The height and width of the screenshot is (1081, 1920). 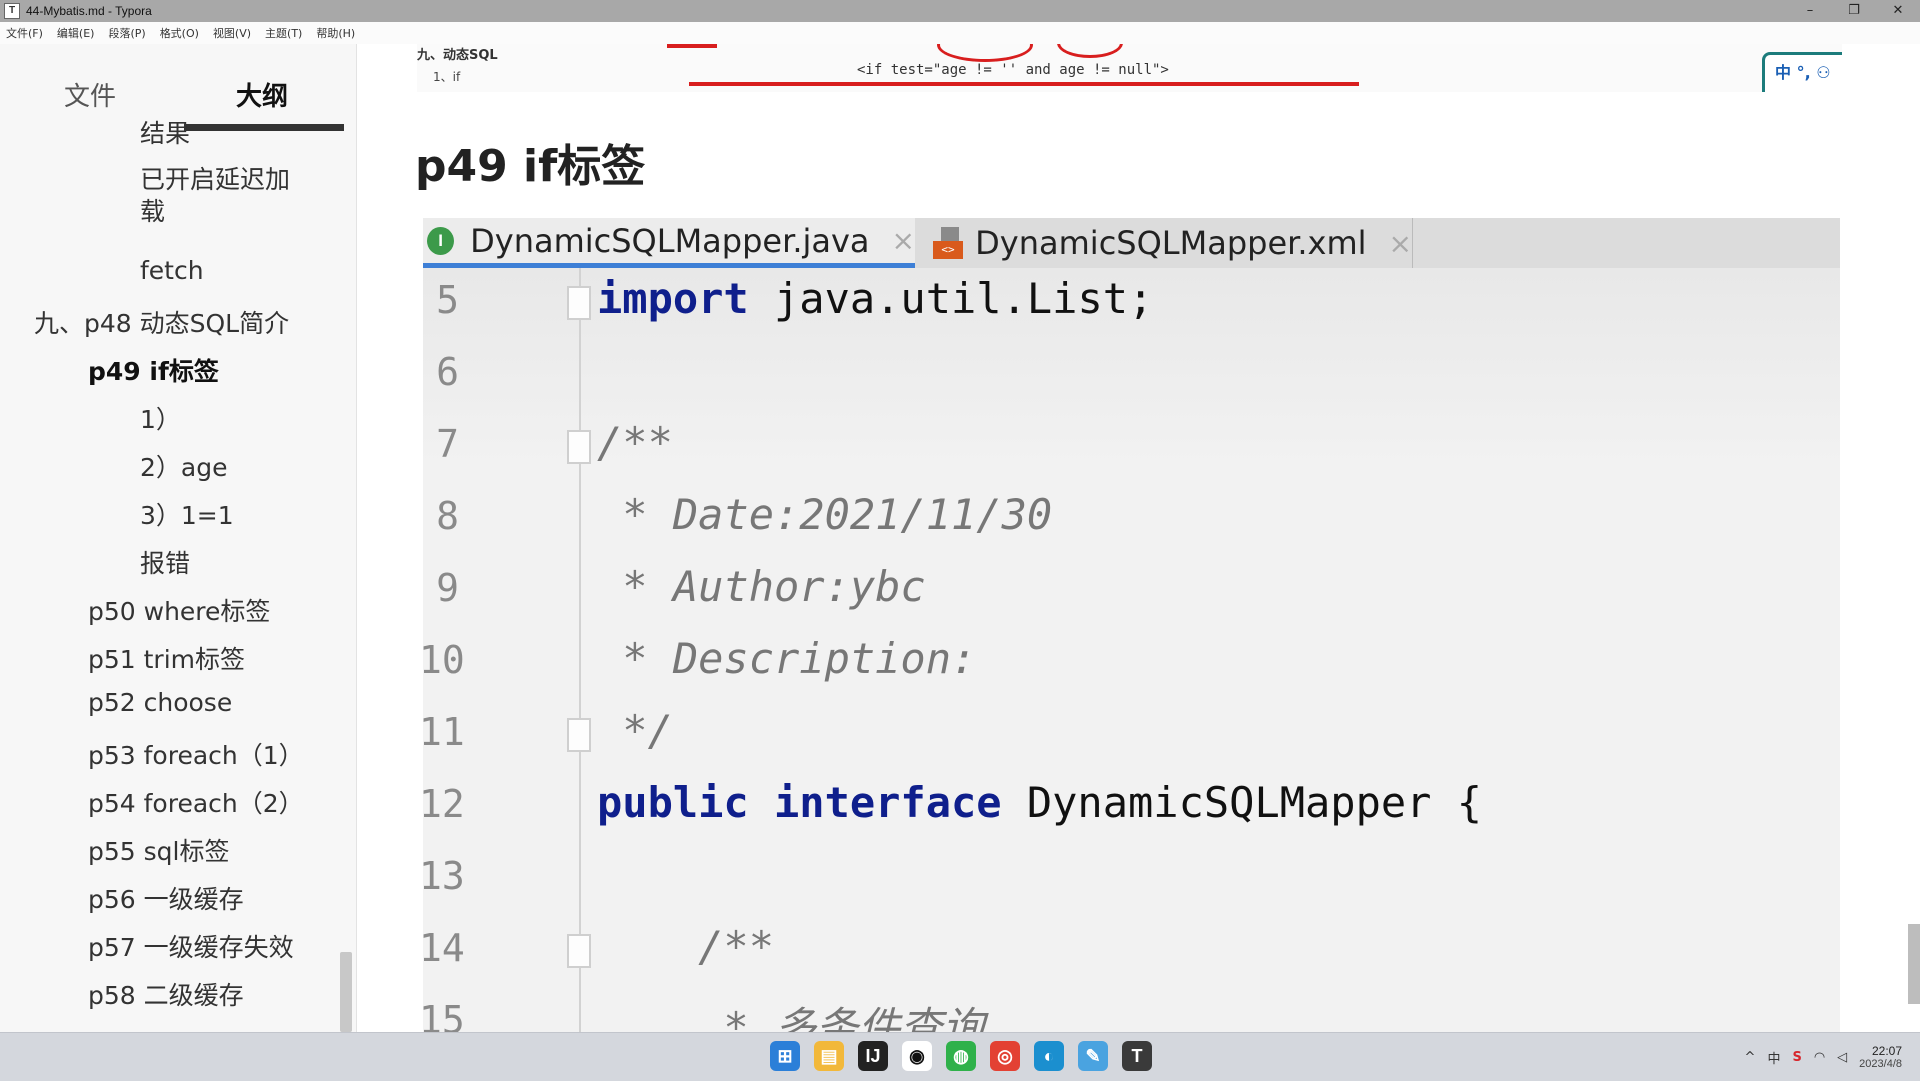 What do you see at coordinates (166, 994) in the screenshot?
I see `outline-item: p58 二级缓存` at bounding box center [166, 994].